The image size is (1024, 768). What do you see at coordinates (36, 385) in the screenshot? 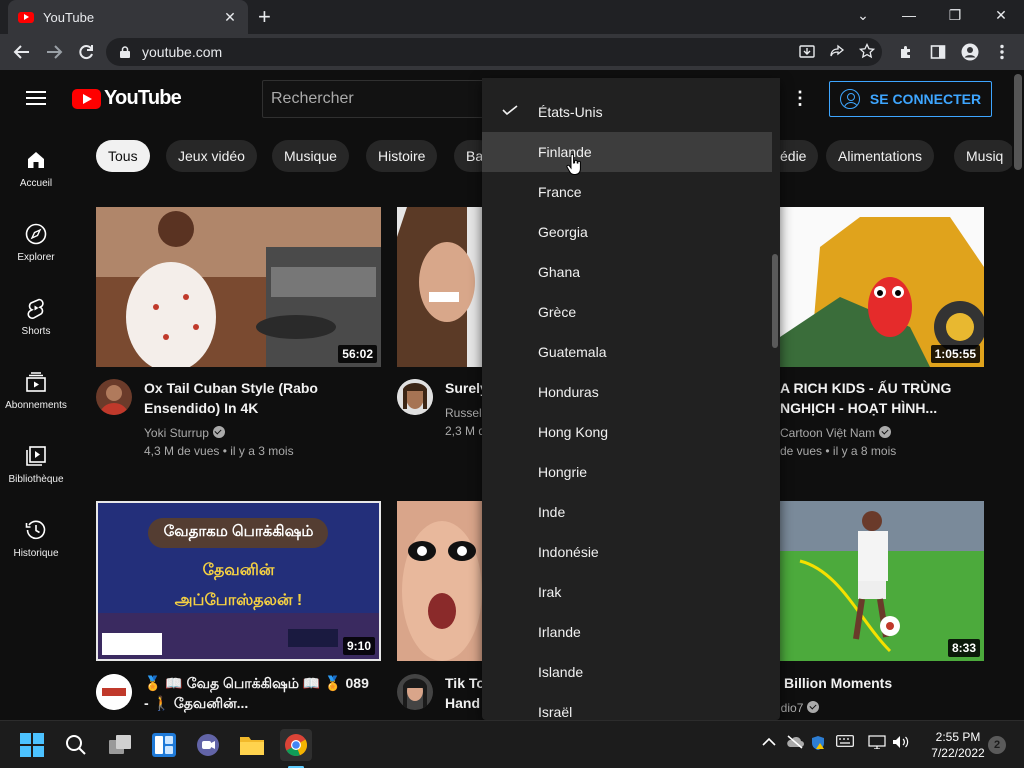
I see `sidebar-item-subscriptions: Abonnements` at bounding box center [36, 385].